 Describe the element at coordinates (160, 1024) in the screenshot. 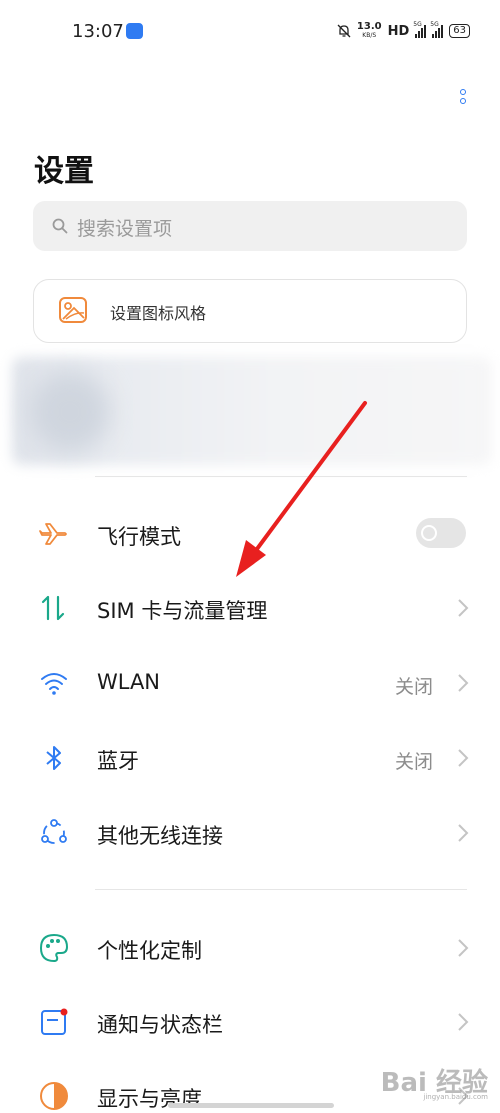

I see `notification-label: 通知与状态栏` at that location.